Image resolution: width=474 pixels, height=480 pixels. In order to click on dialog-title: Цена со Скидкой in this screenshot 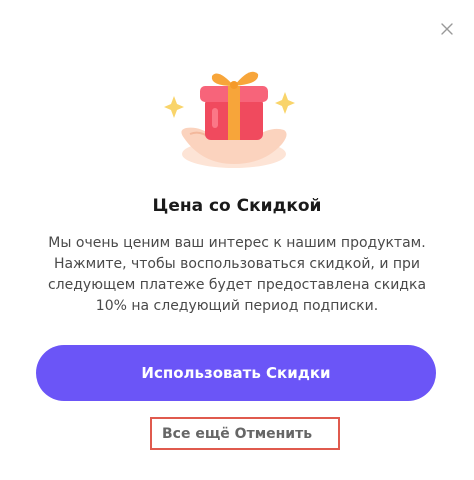, I will do `click(237, 206)`.